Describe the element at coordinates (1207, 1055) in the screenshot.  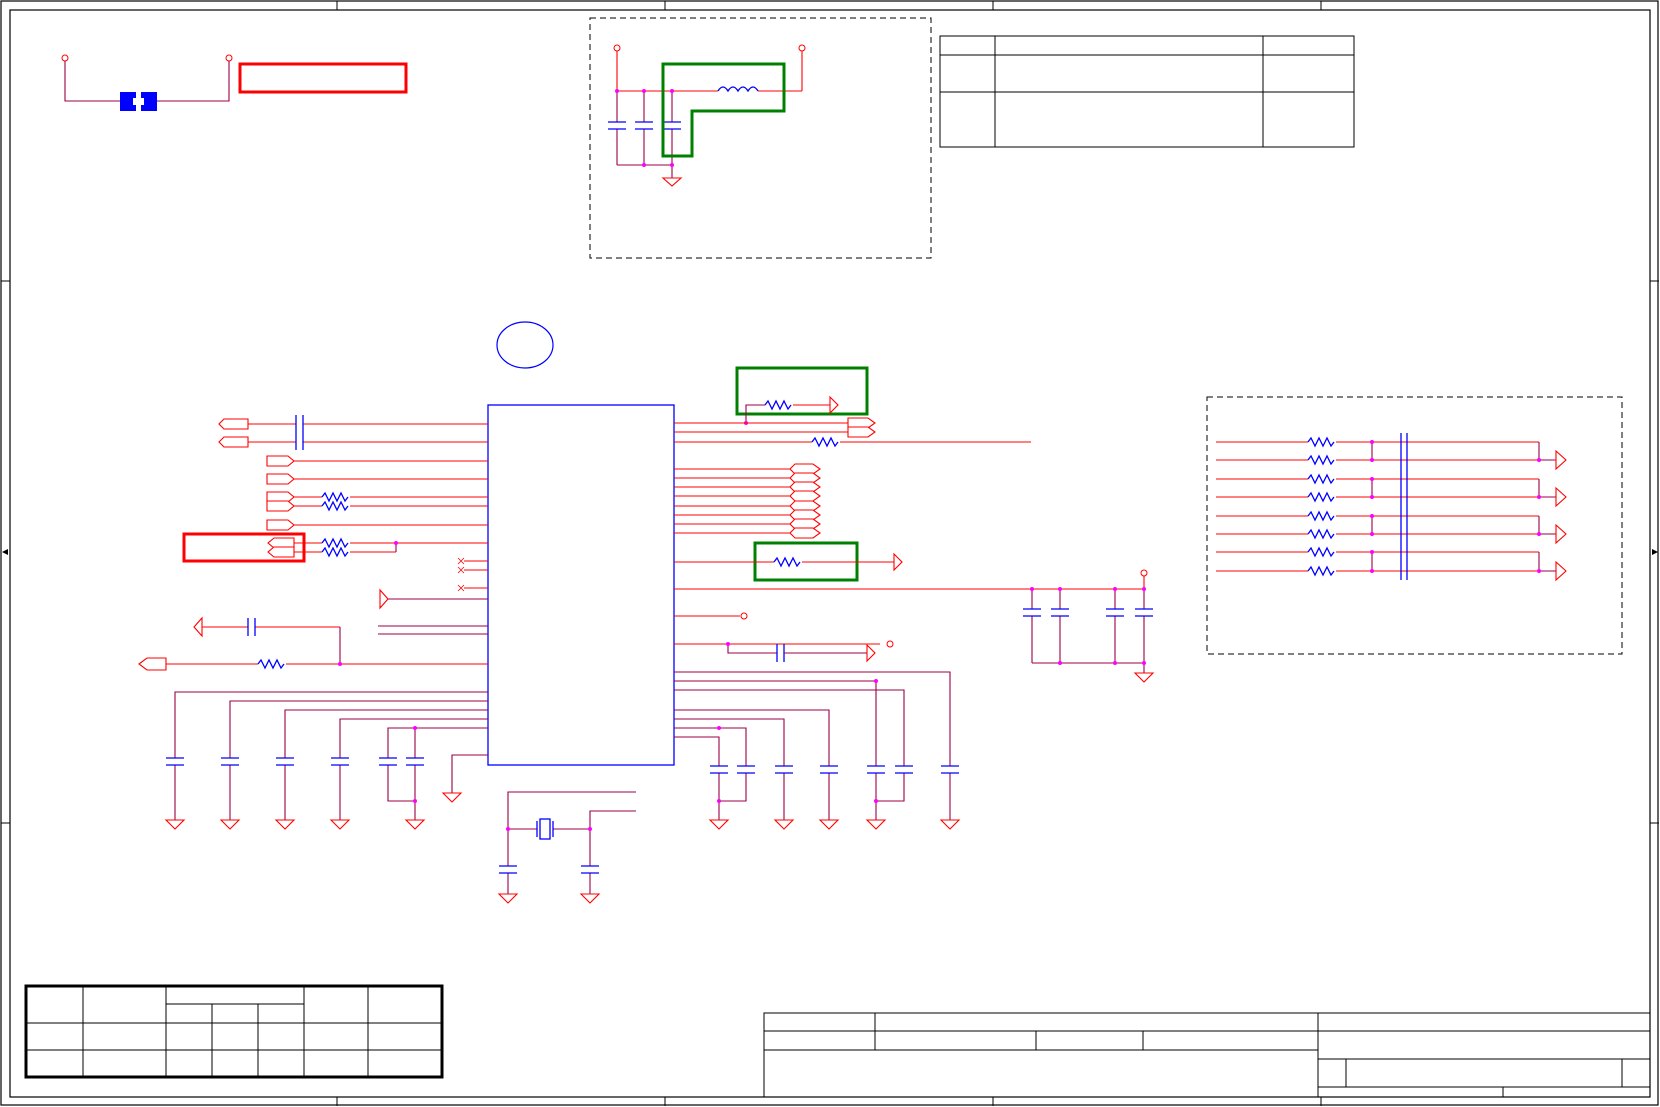
I see `title-block` at that location.